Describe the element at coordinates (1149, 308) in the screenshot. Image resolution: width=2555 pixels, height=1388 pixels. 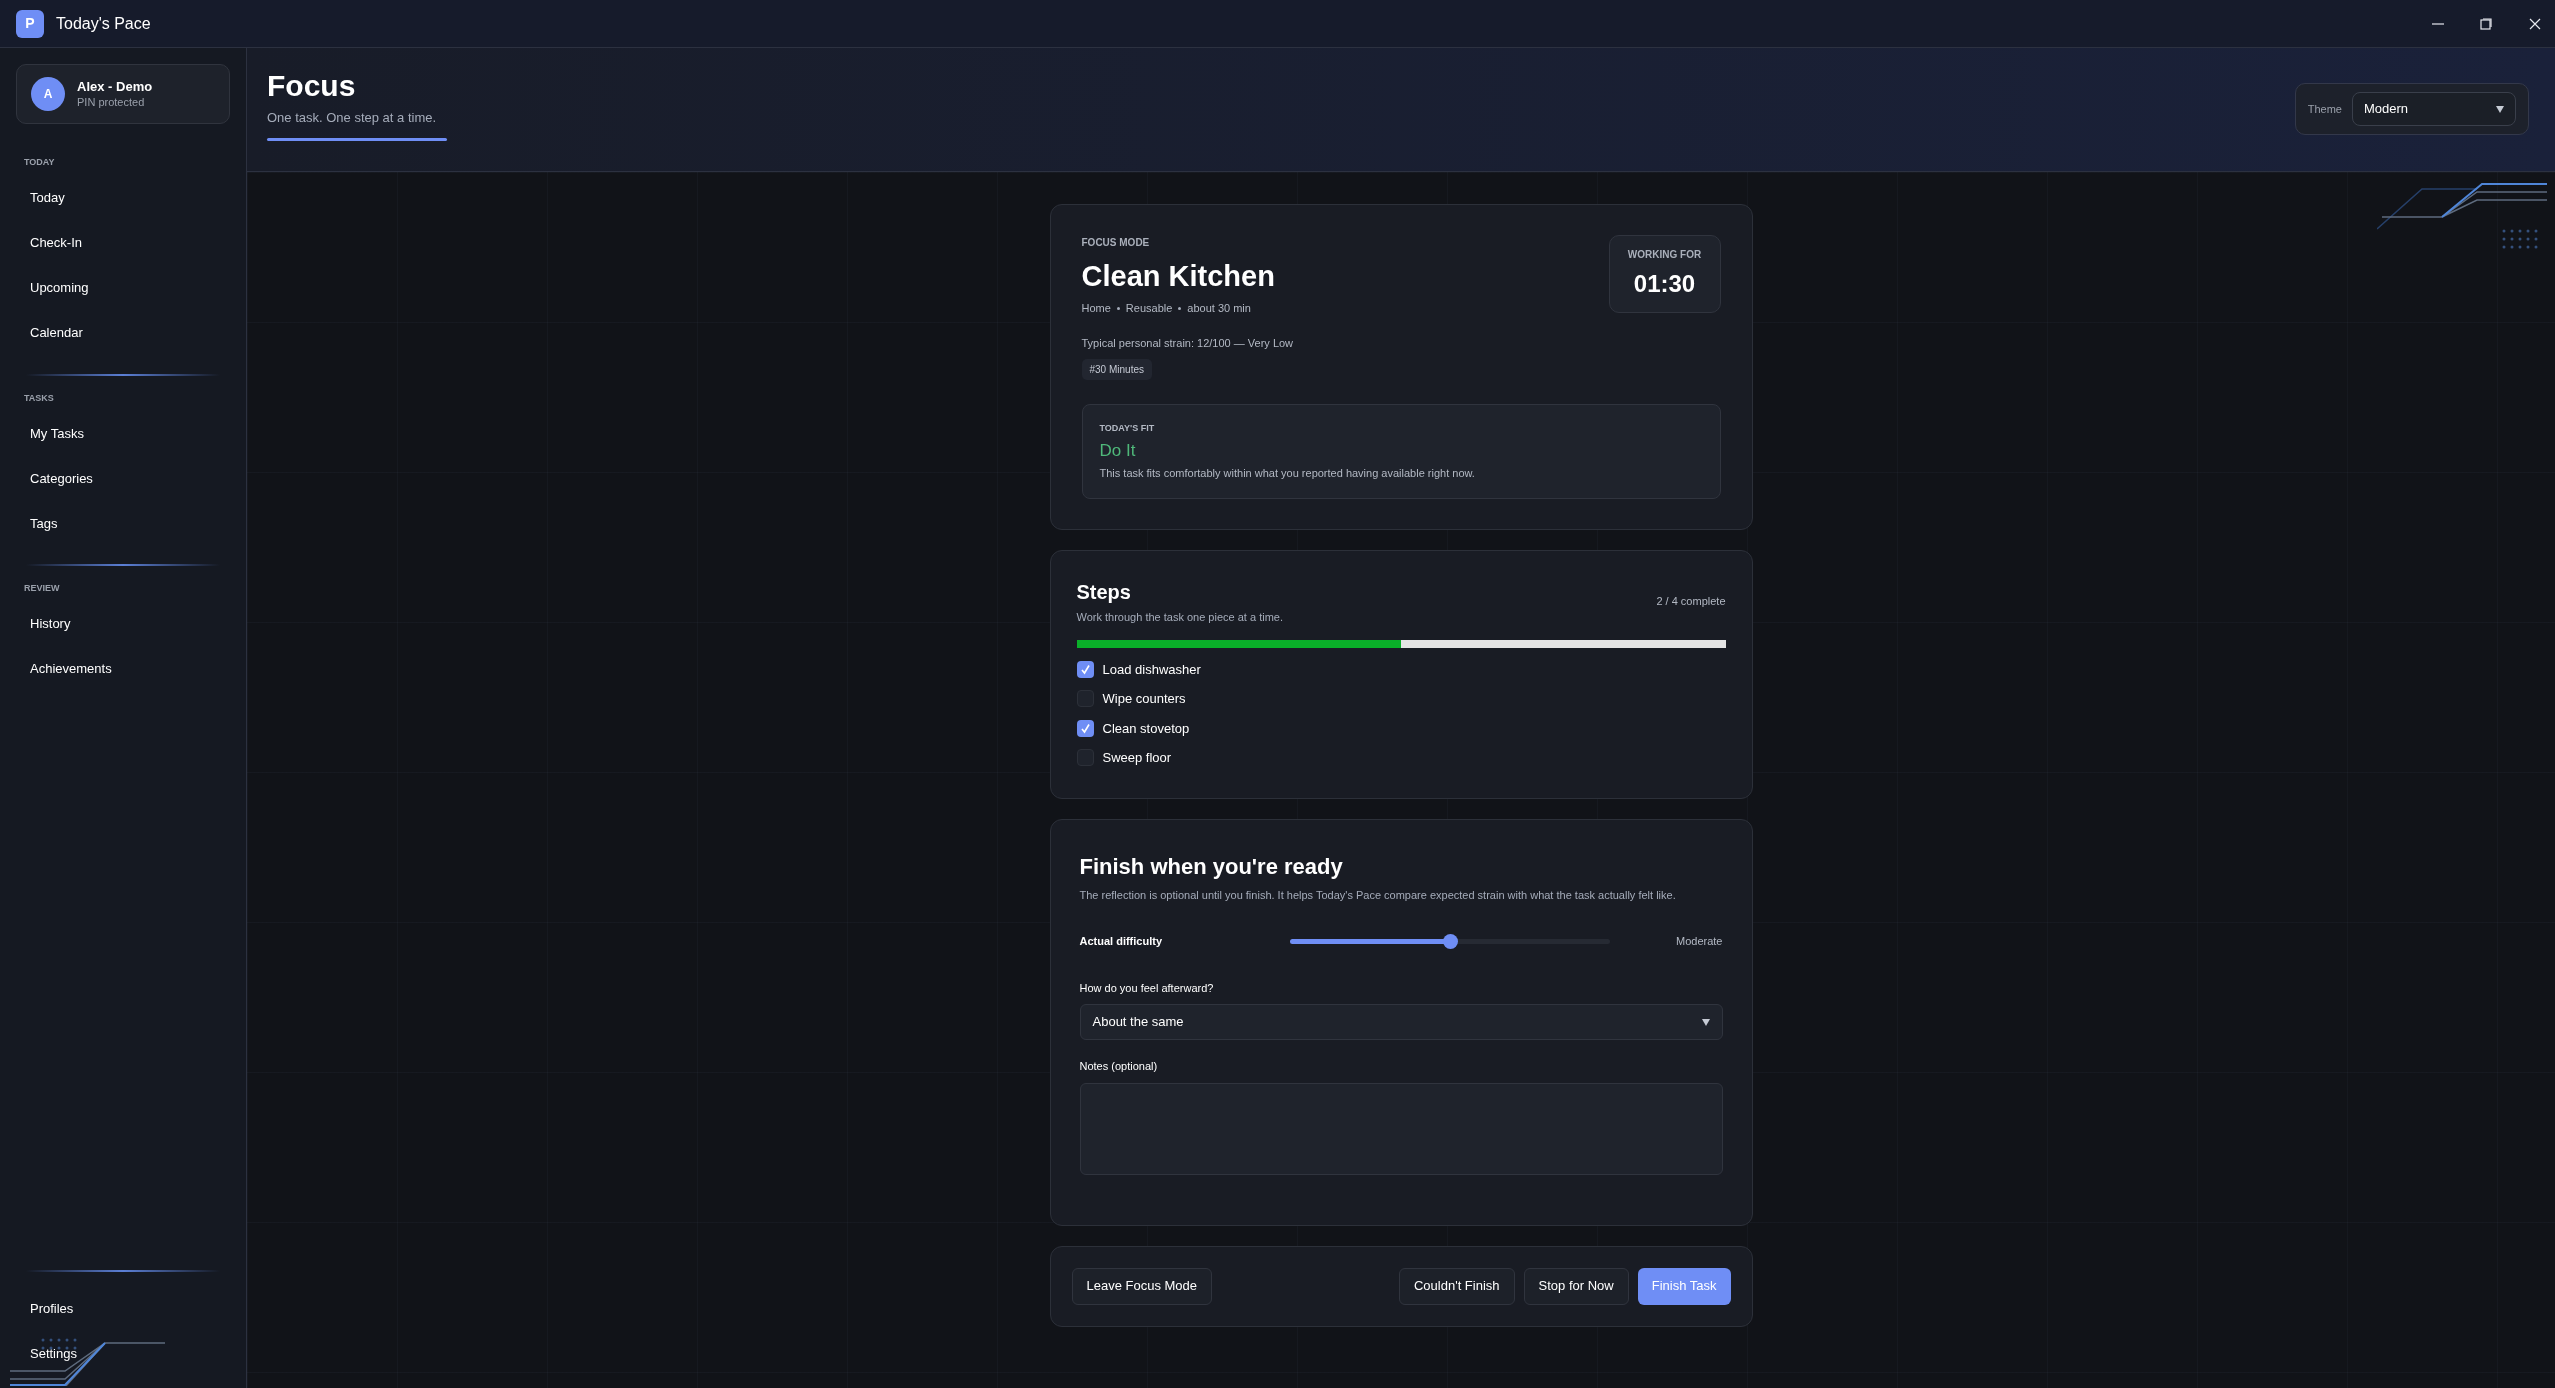
I see `meta-text: Reusable` at that location.